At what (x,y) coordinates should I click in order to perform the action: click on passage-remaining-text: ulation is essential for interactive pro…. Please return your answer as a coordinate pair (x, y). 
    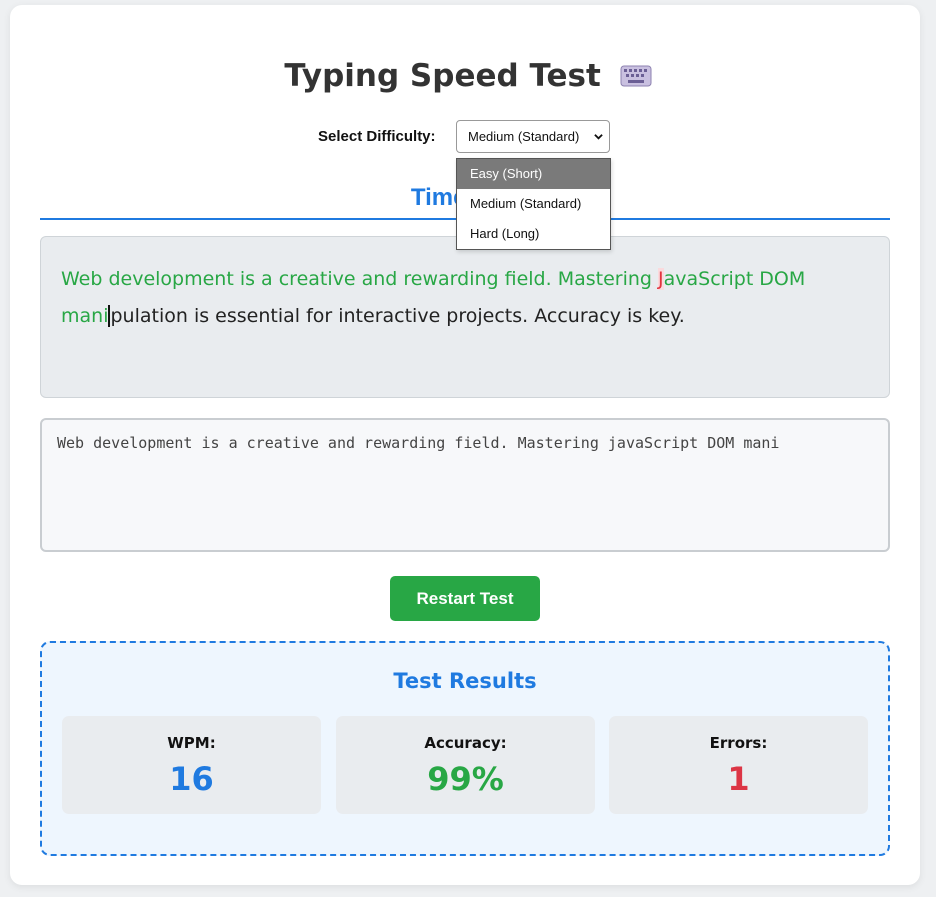
    Looking at the image, I should click on (403, 316).